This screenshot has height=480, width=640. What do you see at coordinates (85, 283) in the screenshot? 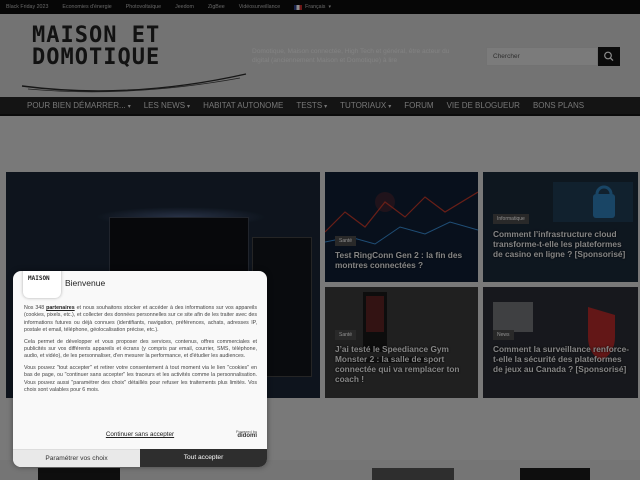
I see `consent-title: Bienvenue` at bounding box center [85, 283].